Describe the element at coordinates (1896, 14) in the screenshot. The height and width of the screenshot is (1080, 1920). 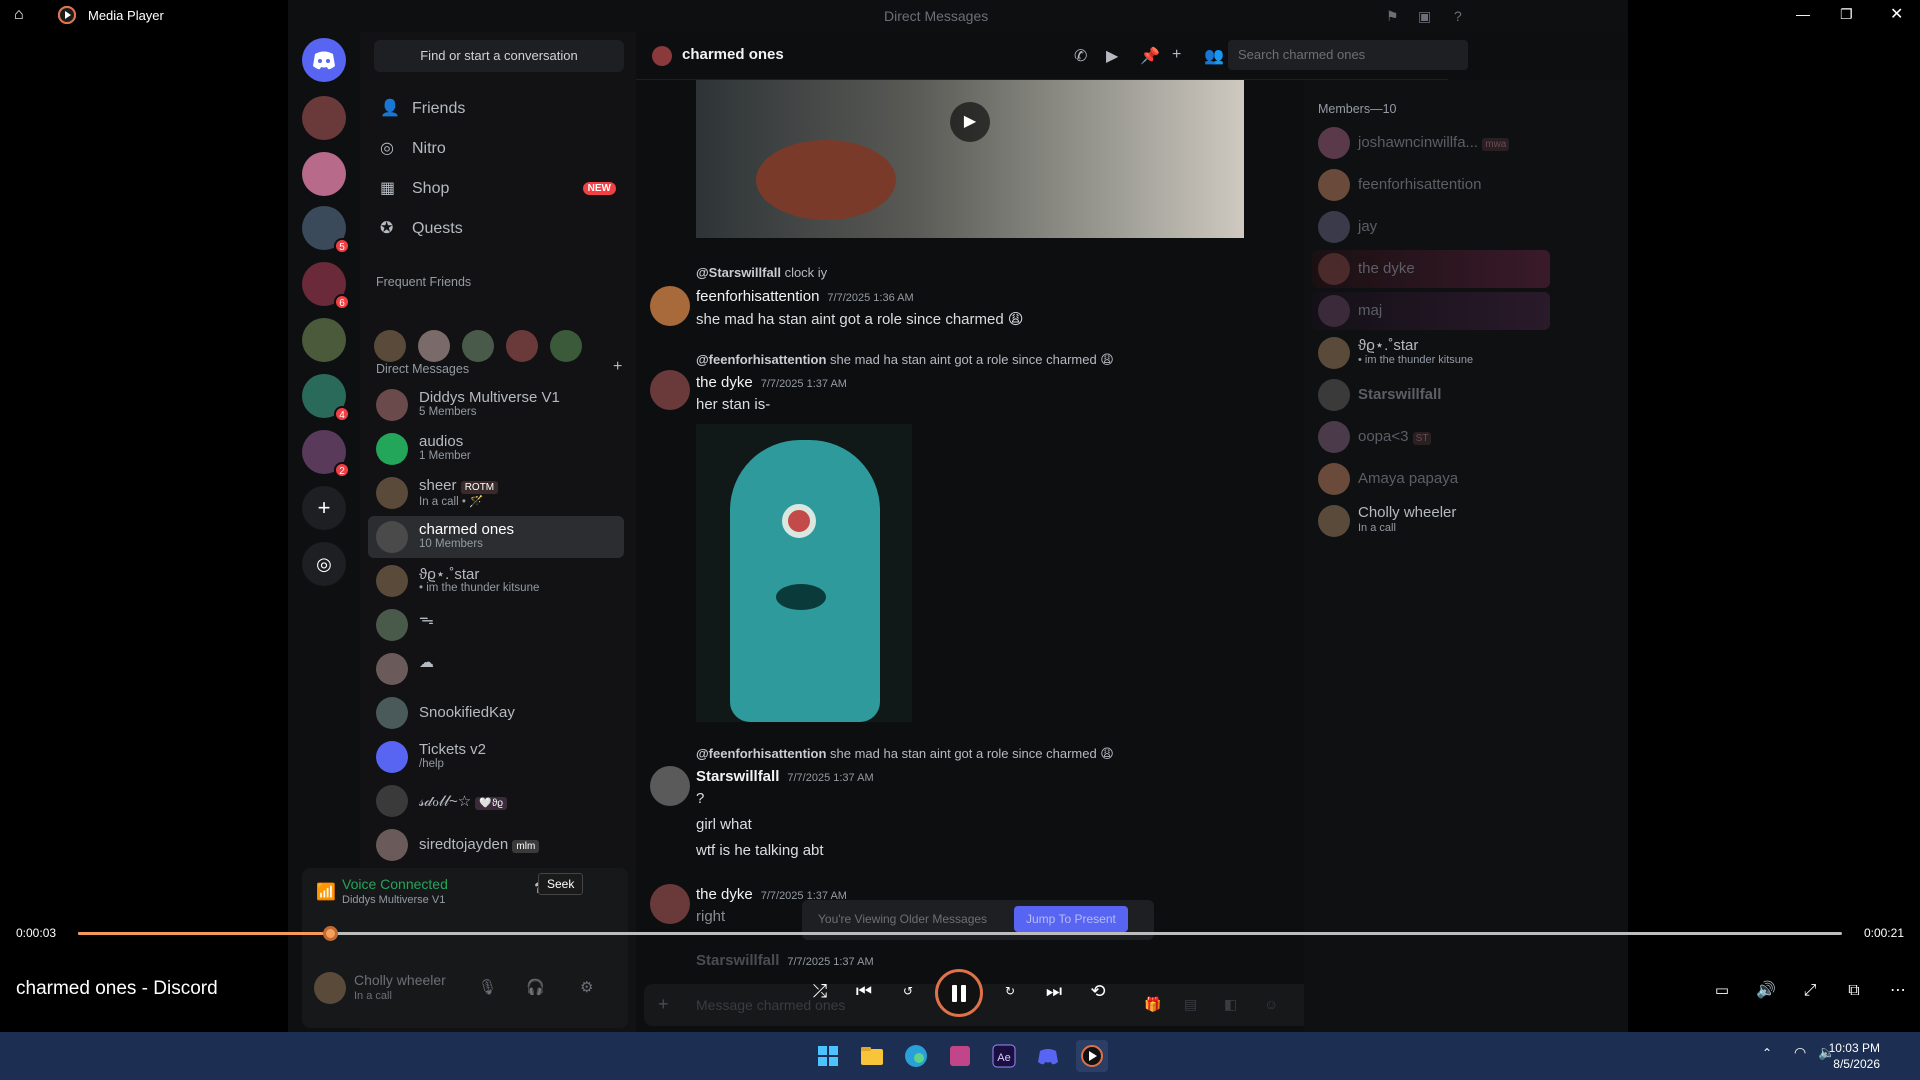
I see `close-icon: ✕` at that location.